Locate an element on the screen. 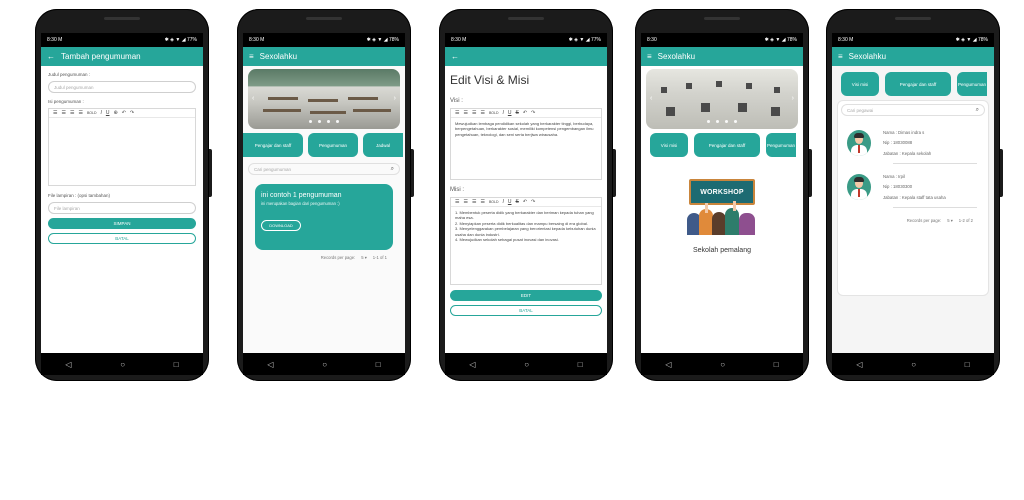  download-button: DOWNLOAD is located at coordinates (281, 225).